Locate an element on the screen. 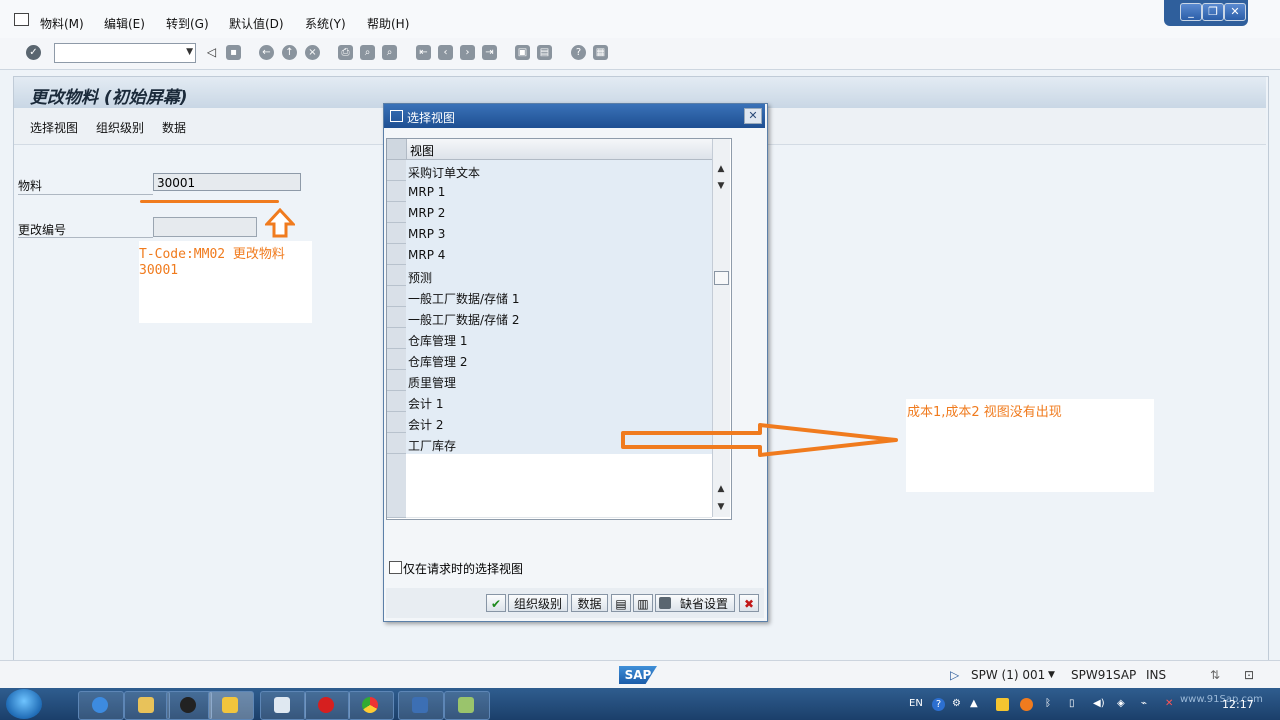  restore-button: ❐ is located at coordinates (1213, 12).